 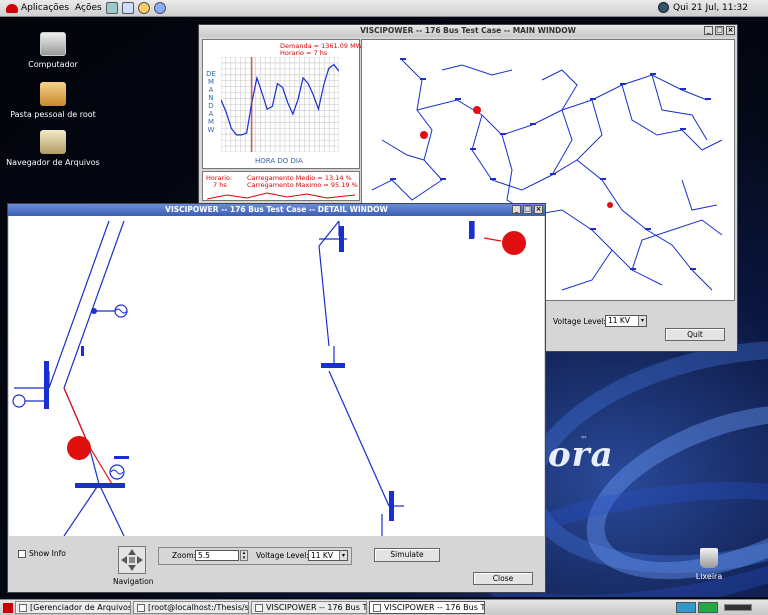 I want to click on navigation-arrows-icon, so click(x=132, y=560).